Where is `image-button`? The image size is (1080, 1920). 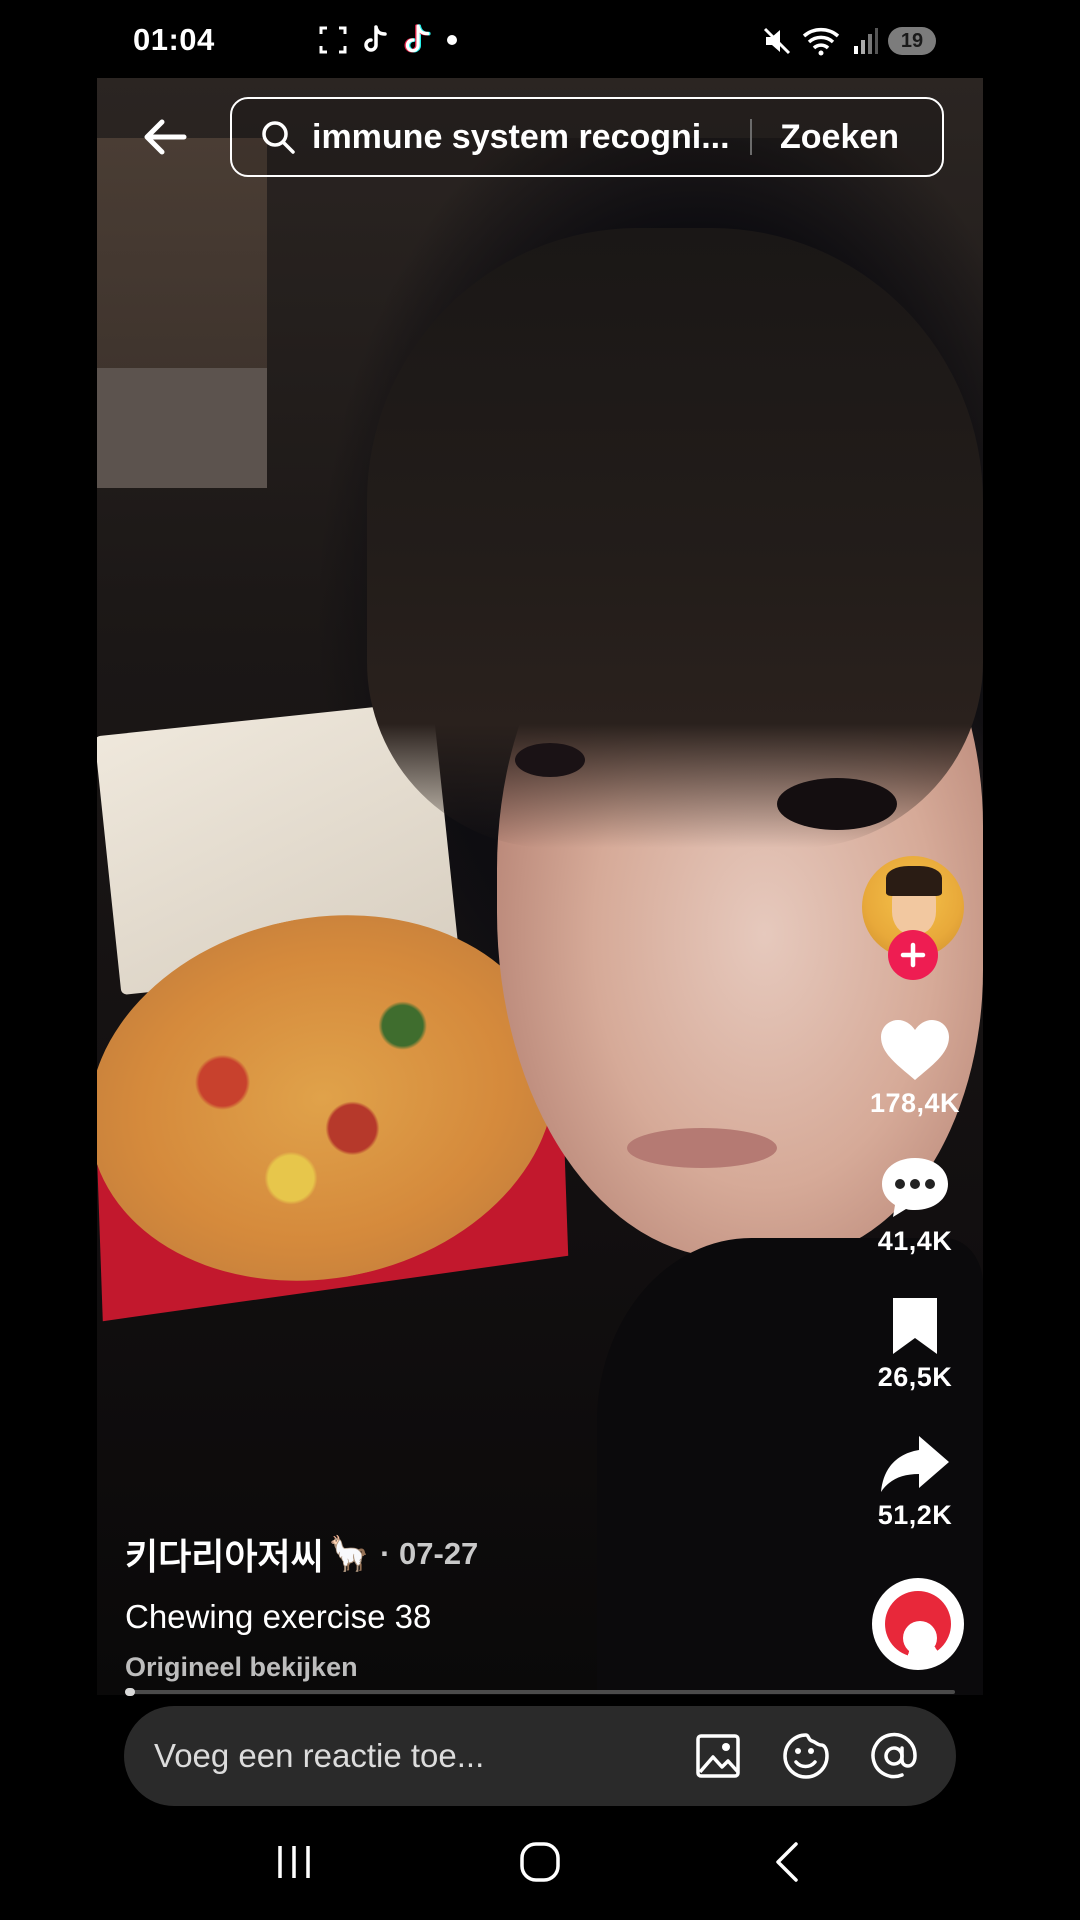 image-button is located at coordinates (718, 1756).